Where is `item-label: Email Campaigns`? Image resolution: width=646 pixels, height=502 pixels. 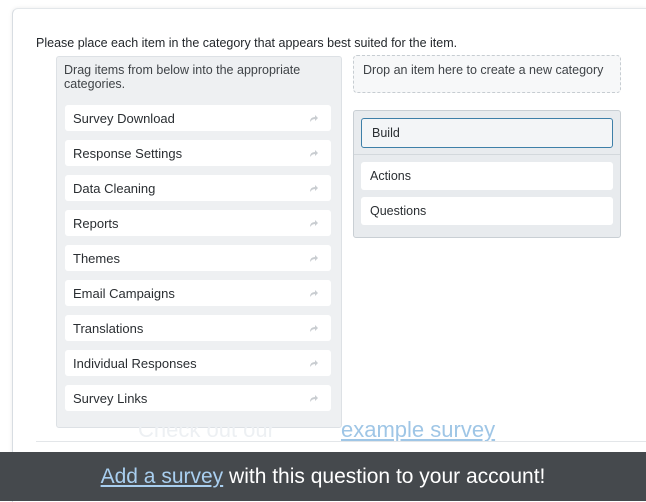
item-label: Email Campaigns is located at coordinates (124, 293).